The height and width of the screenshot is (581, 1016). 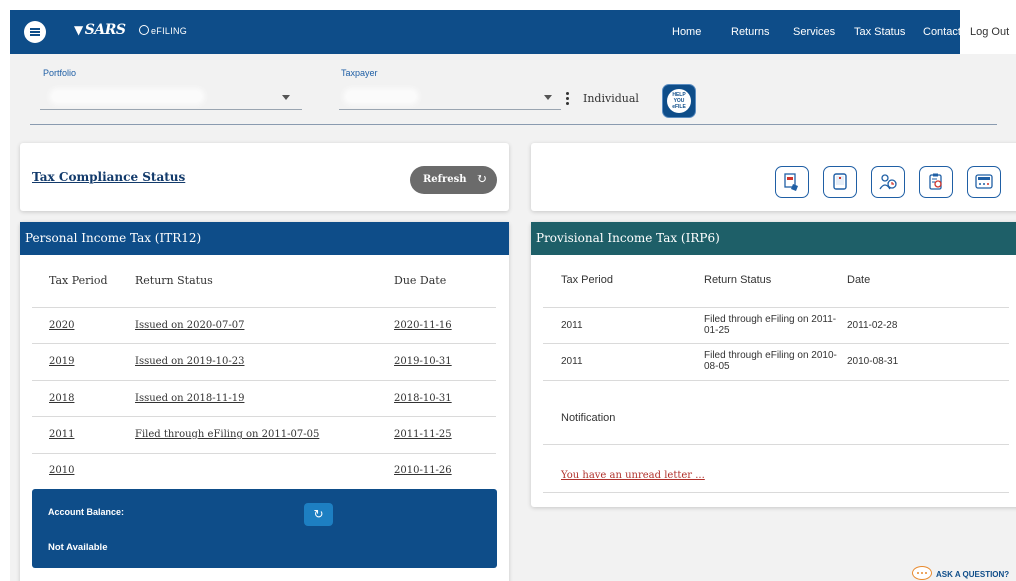 I want to click on sars-logo: ▼ SARS, so click(x=100, y=30).